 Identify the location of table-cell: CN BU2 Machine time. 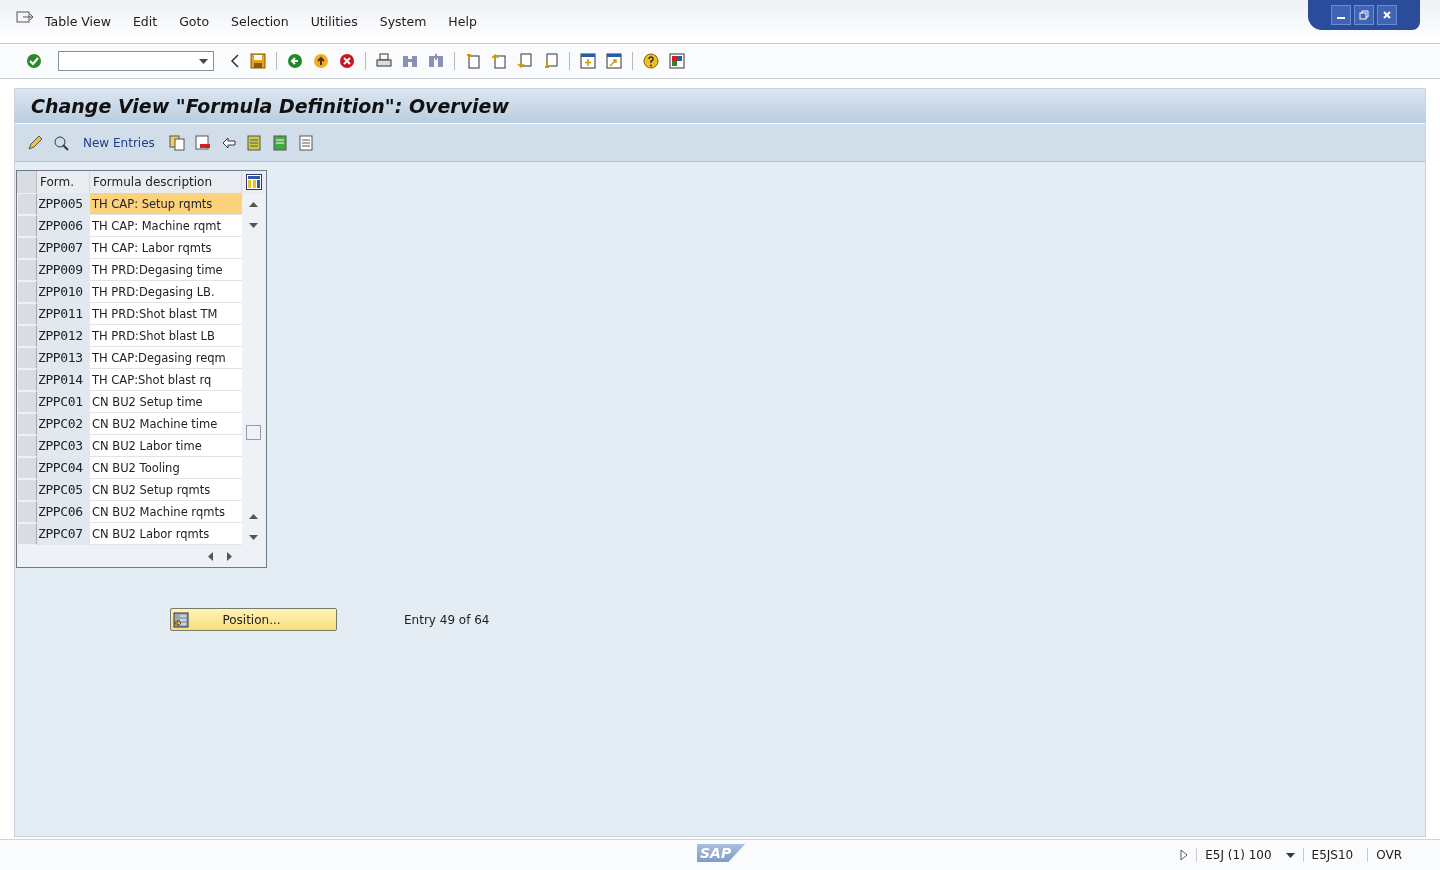
(166, 424).